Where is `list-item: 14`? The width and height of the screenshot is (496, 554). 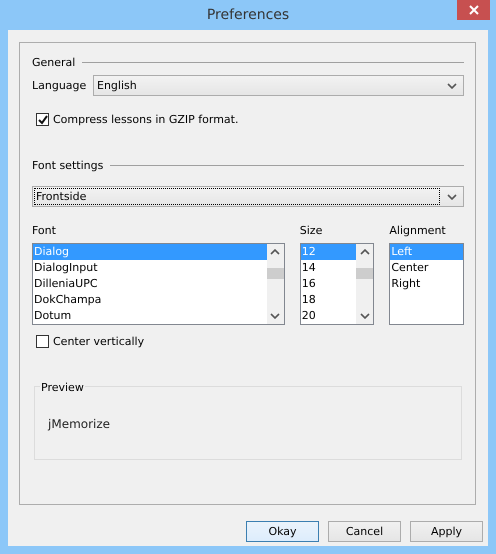
list-item: 14 is located at coordinates (328, 268).